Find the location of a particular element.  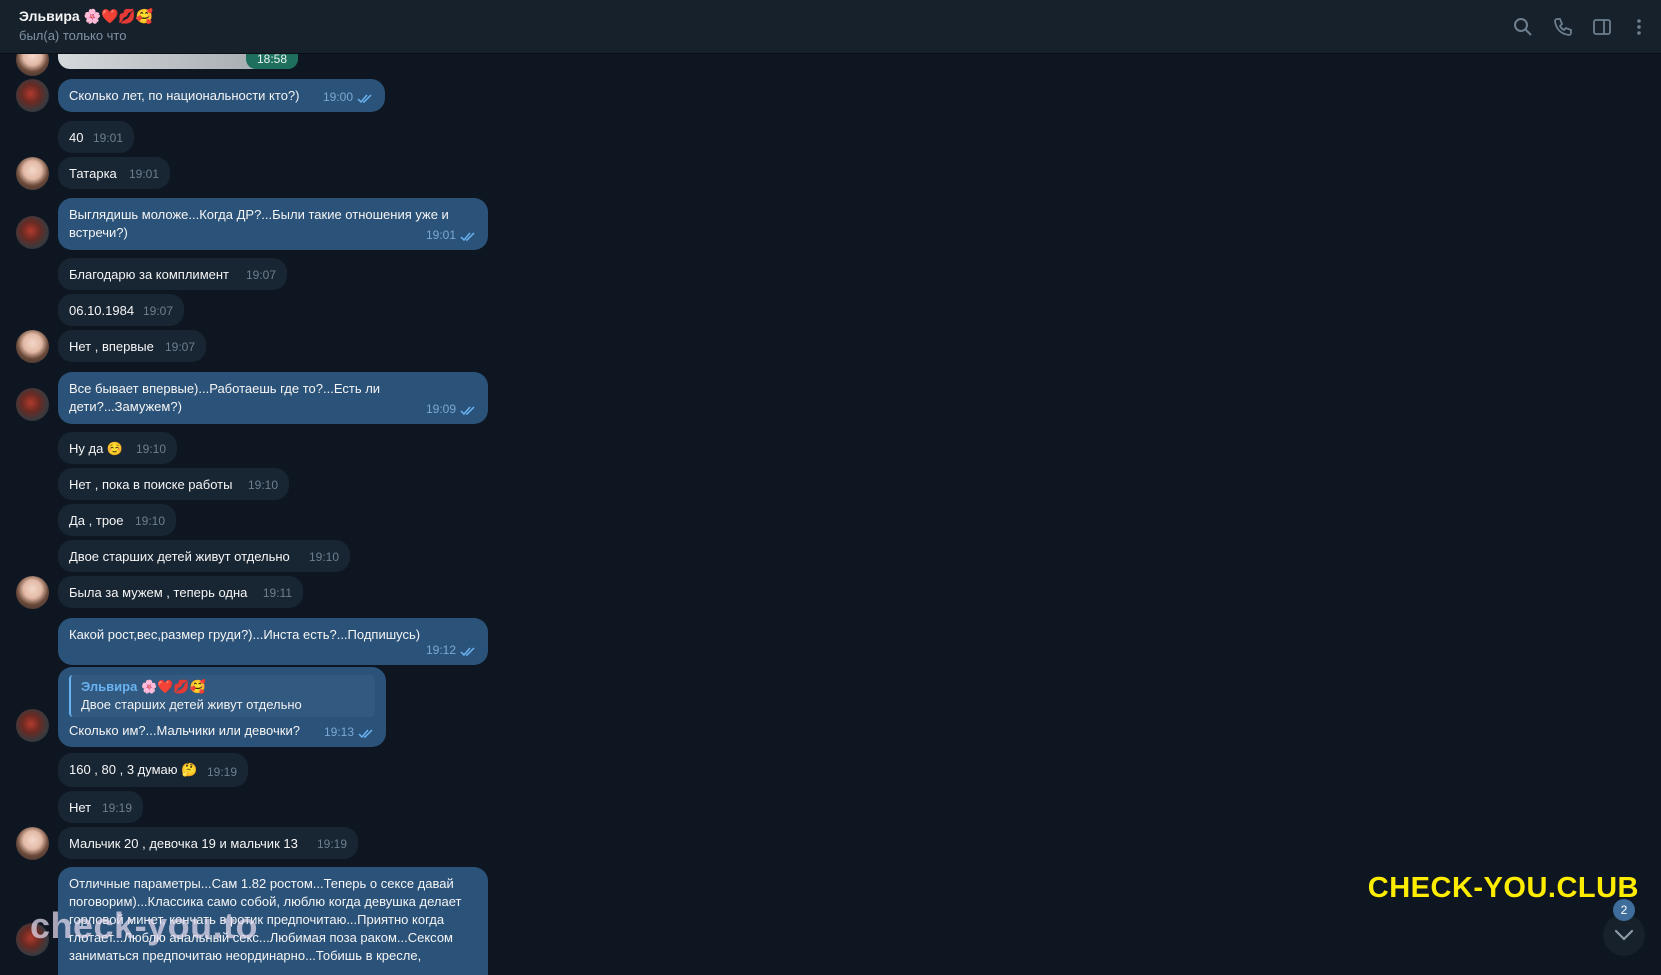

message-text: Нет , пока в поиске работы is located at coordinates (151, 484).